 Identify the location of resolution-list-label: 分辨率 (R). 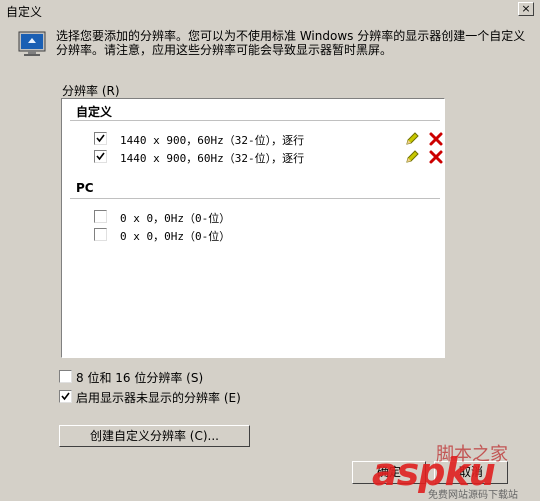
(91, 91).